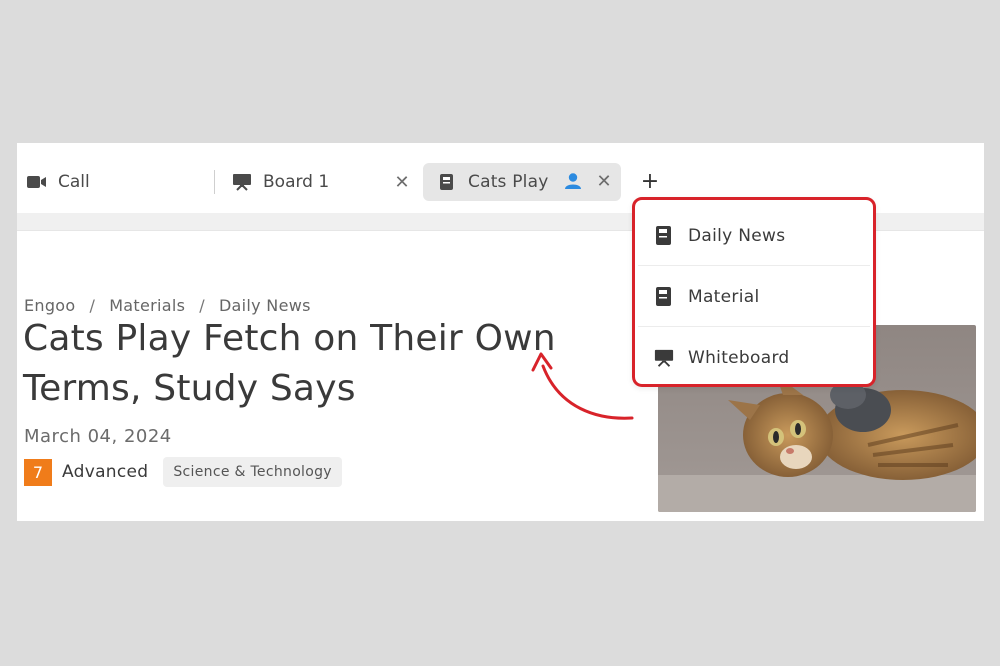 This screenshot has height=666, width=1000. What do you see at coordinates (650, 181) in the screenshot?
I see `add-tab-button: +` at bounding box center [650, 181].